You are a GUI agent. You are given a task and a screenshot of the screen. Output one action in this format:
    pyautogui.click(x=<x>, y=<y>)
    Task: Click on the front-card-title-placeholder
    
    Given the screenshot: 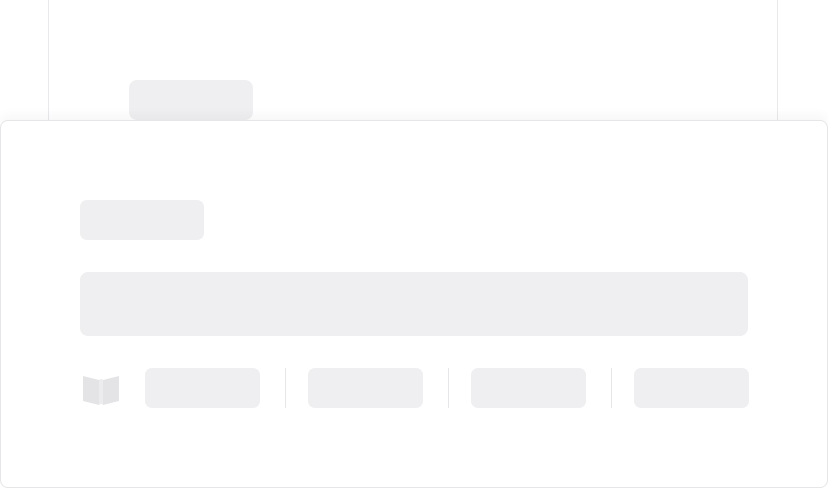 What is the action you would take?
    pyautogui.click(x=142, y=220)
    